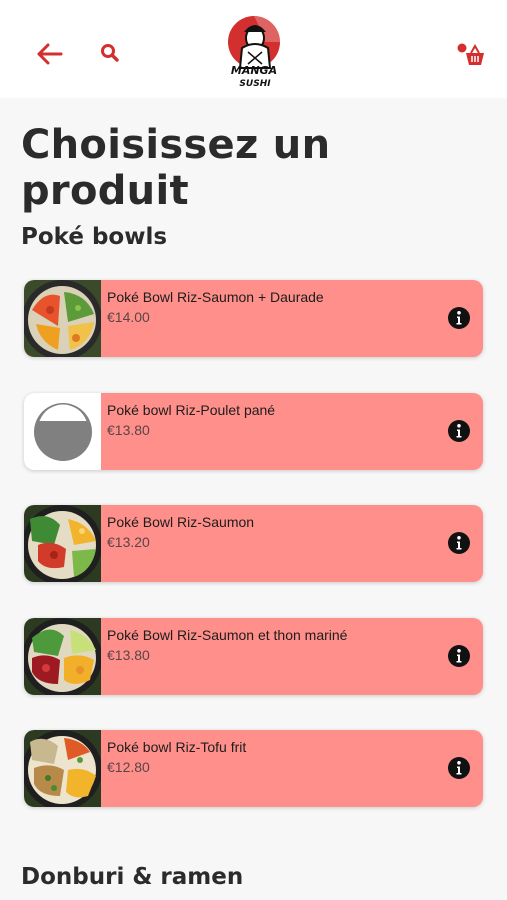 This screenshot has height=900, width=507. What do you see at coordinates (132, 877) in the screenshot?
I see `section-title-donburi-ramen: Donburi & ramen` at bounding box center [132, 877].